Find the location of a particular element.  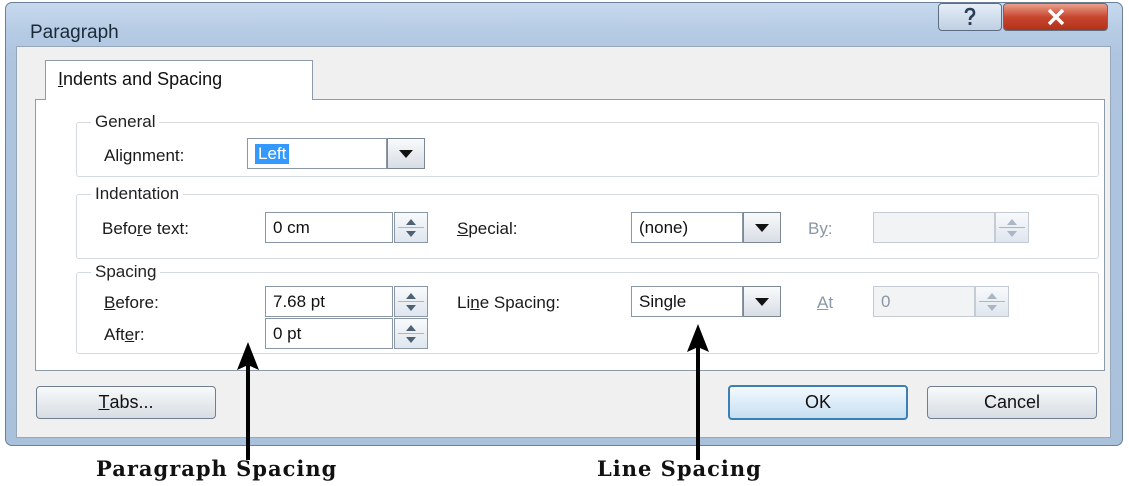

line-spacing-select: Single is located at coordinates (687, 301).